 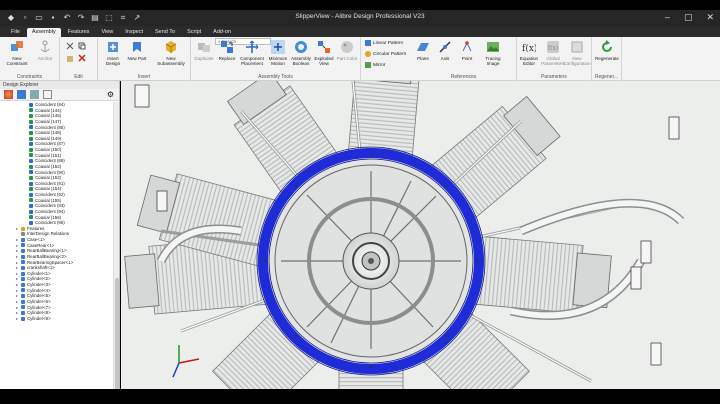 I want to click on axis-label: Axis, so click(x=445, y=58).